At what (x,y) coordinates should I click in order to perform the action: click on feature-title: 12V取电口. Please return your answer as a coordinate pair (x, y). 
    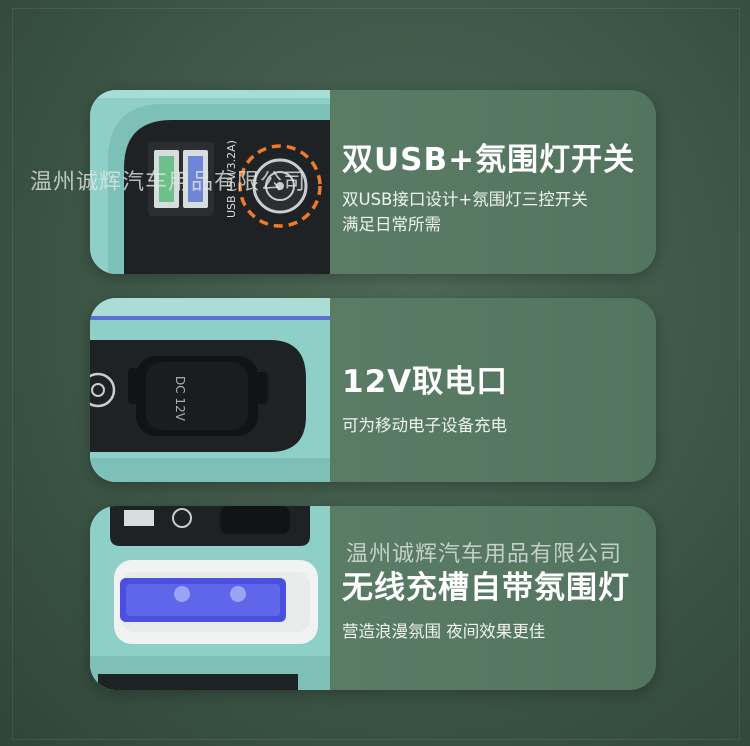
    Looking at the image, I should click on (425, 382).